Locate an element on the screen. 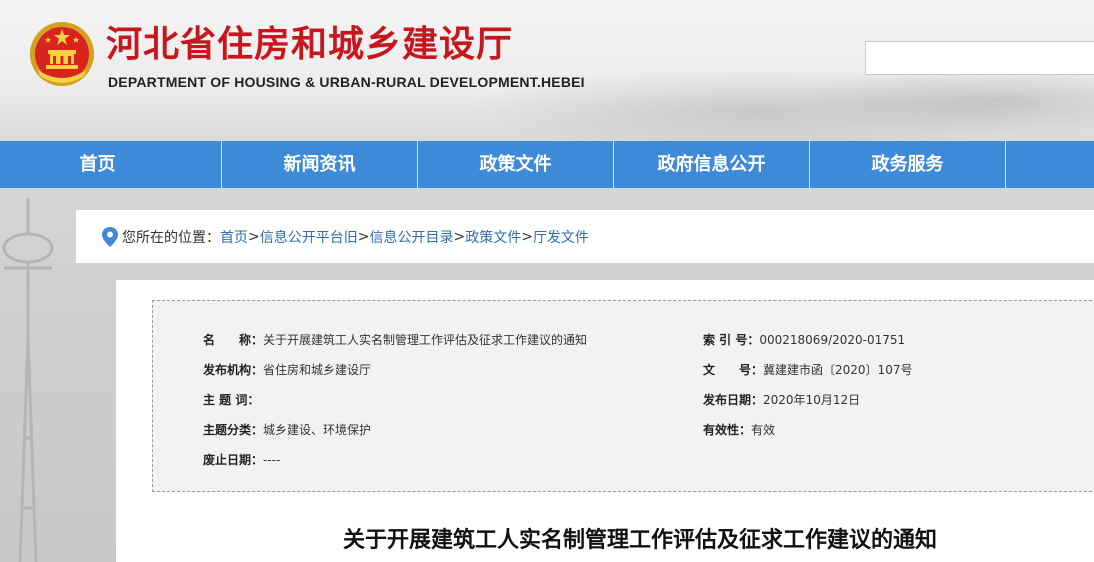  meta-keywords-label: 主 题 词： is located at coordinates (231, 400).